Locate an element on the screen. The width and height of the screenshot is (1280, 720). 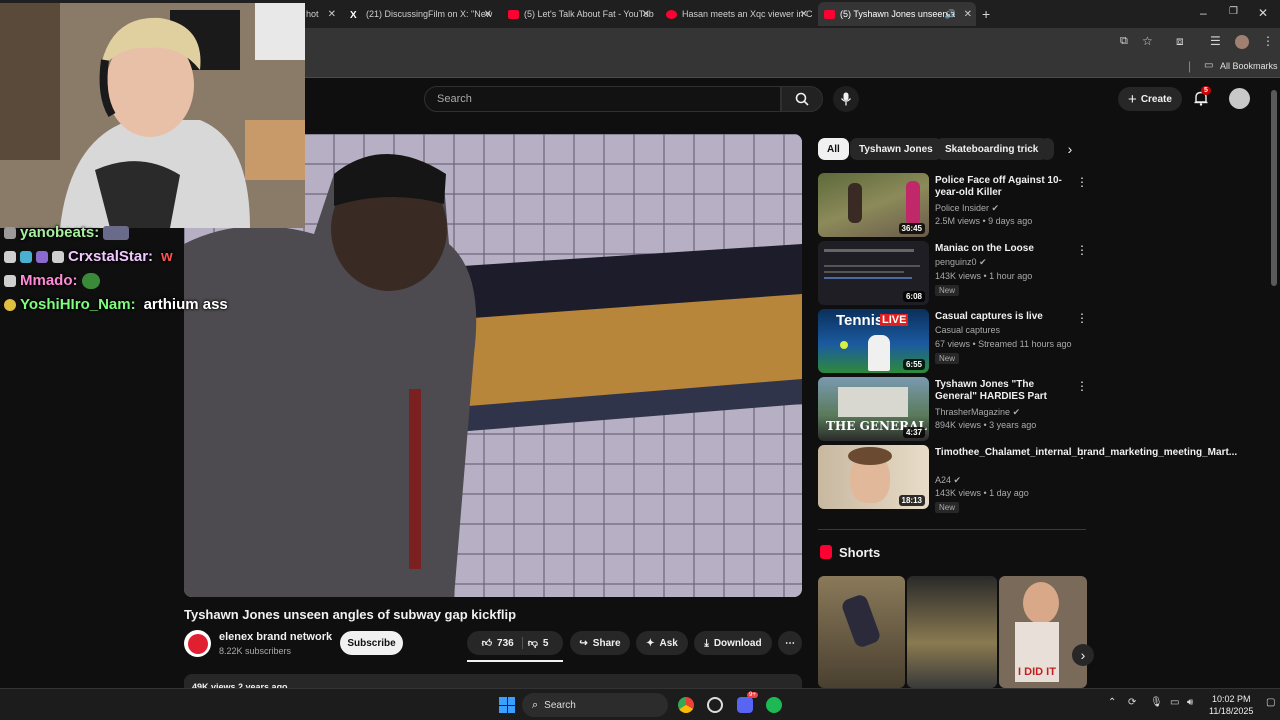
recommendation-channel: ThrasherMagazine ✔ is located at coordinates (977, 412).